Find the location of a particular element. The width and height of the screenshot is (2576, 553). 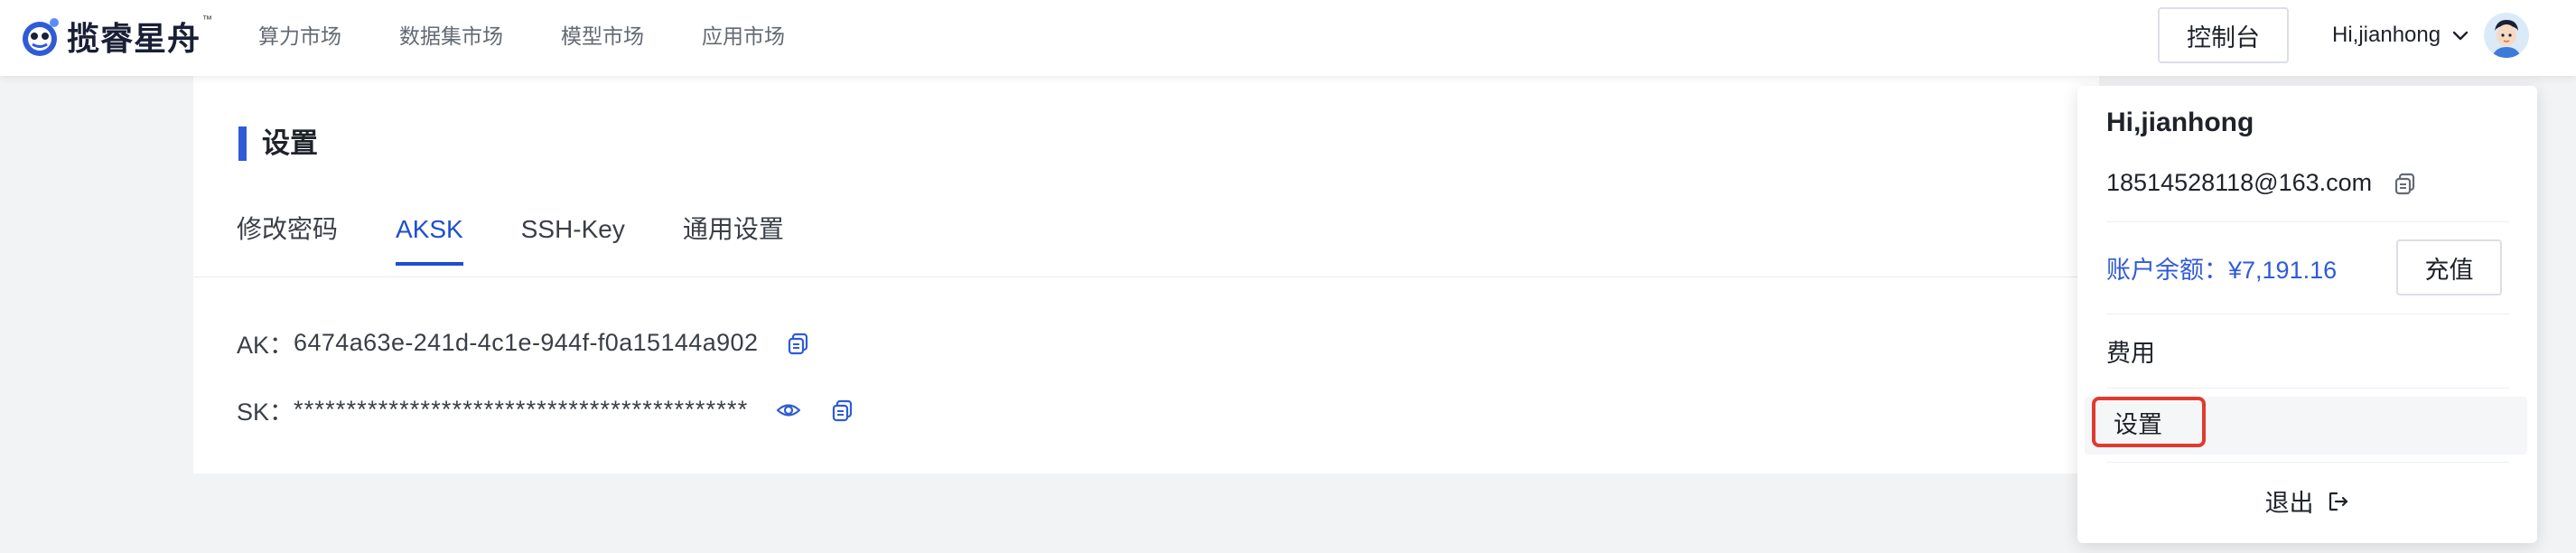

main-nav: 算力市场 数据集市场 模型市场 应用市场 is located at coordinates (550, 34).